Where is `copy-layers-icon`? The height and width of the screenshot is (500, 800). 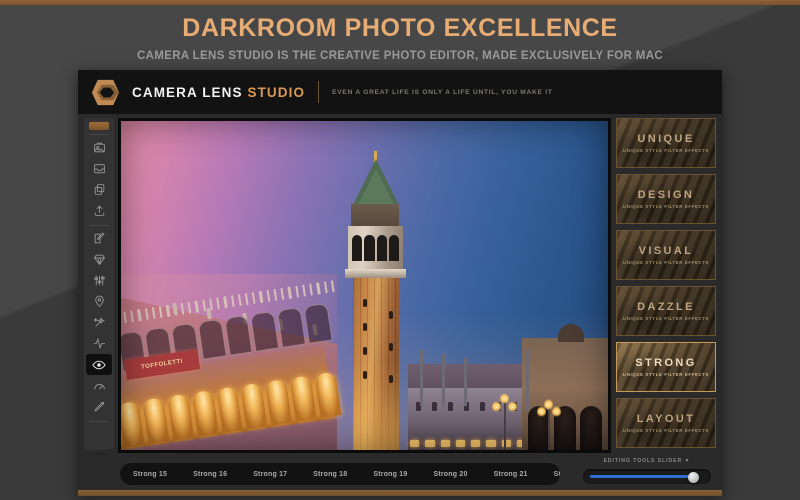
copy-layers-icon is located at coordinates (99, 189).